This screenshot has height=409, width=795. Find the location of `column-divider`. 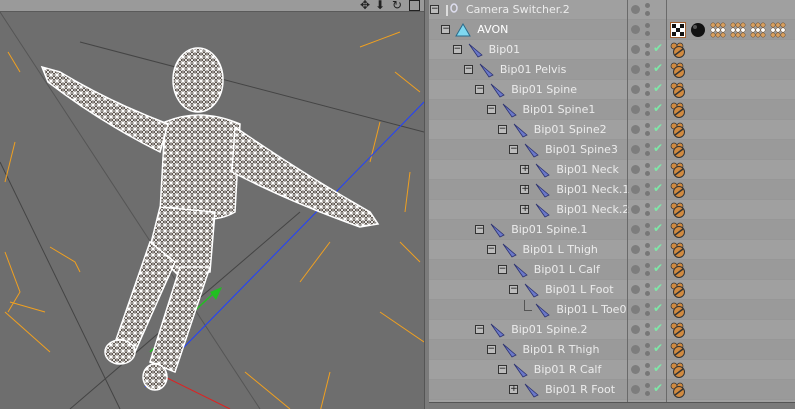

column-divider is located at coordinates (666, 201).